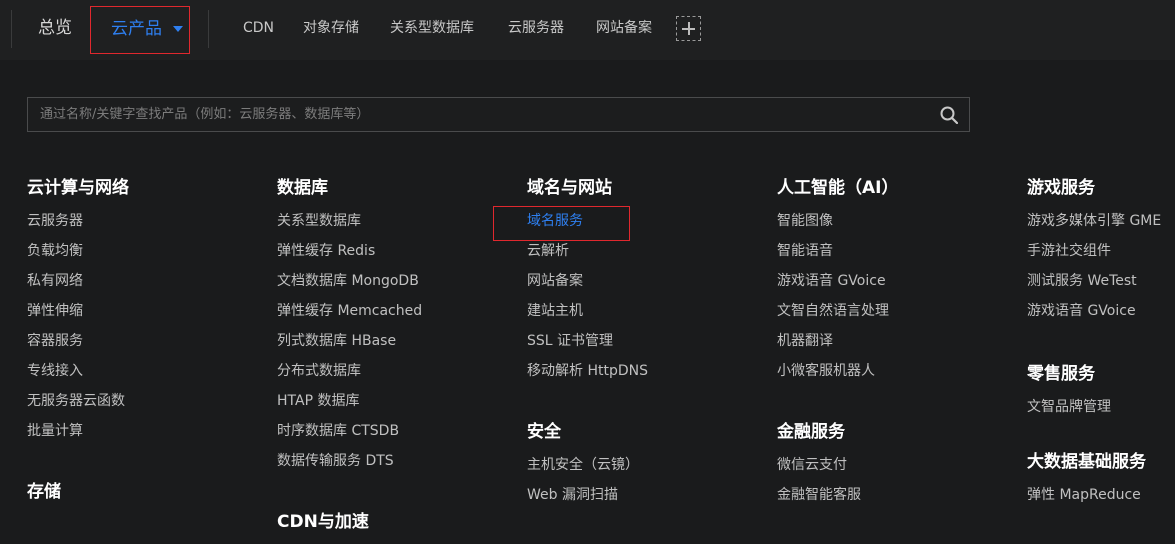 Image resolution: width=1175 pixels, height=544 pixels. Describe the element at coordinates (397, 225) in the screenshot. I see `product-item: 关系型数据库` at that location.